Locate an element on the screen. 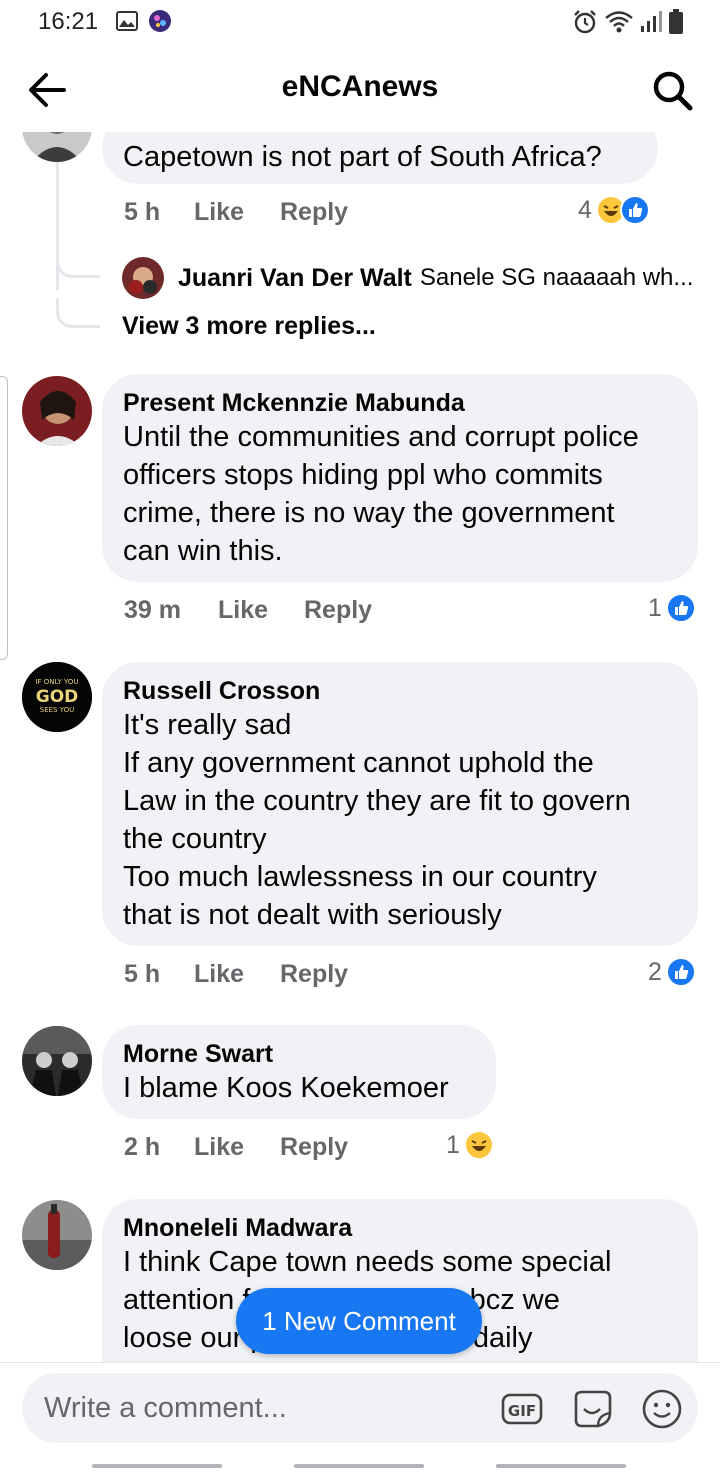 This screenshot has height=1480, width=720. comment-composer: Write a comment... GIF is located at coordinates (360, 1407).